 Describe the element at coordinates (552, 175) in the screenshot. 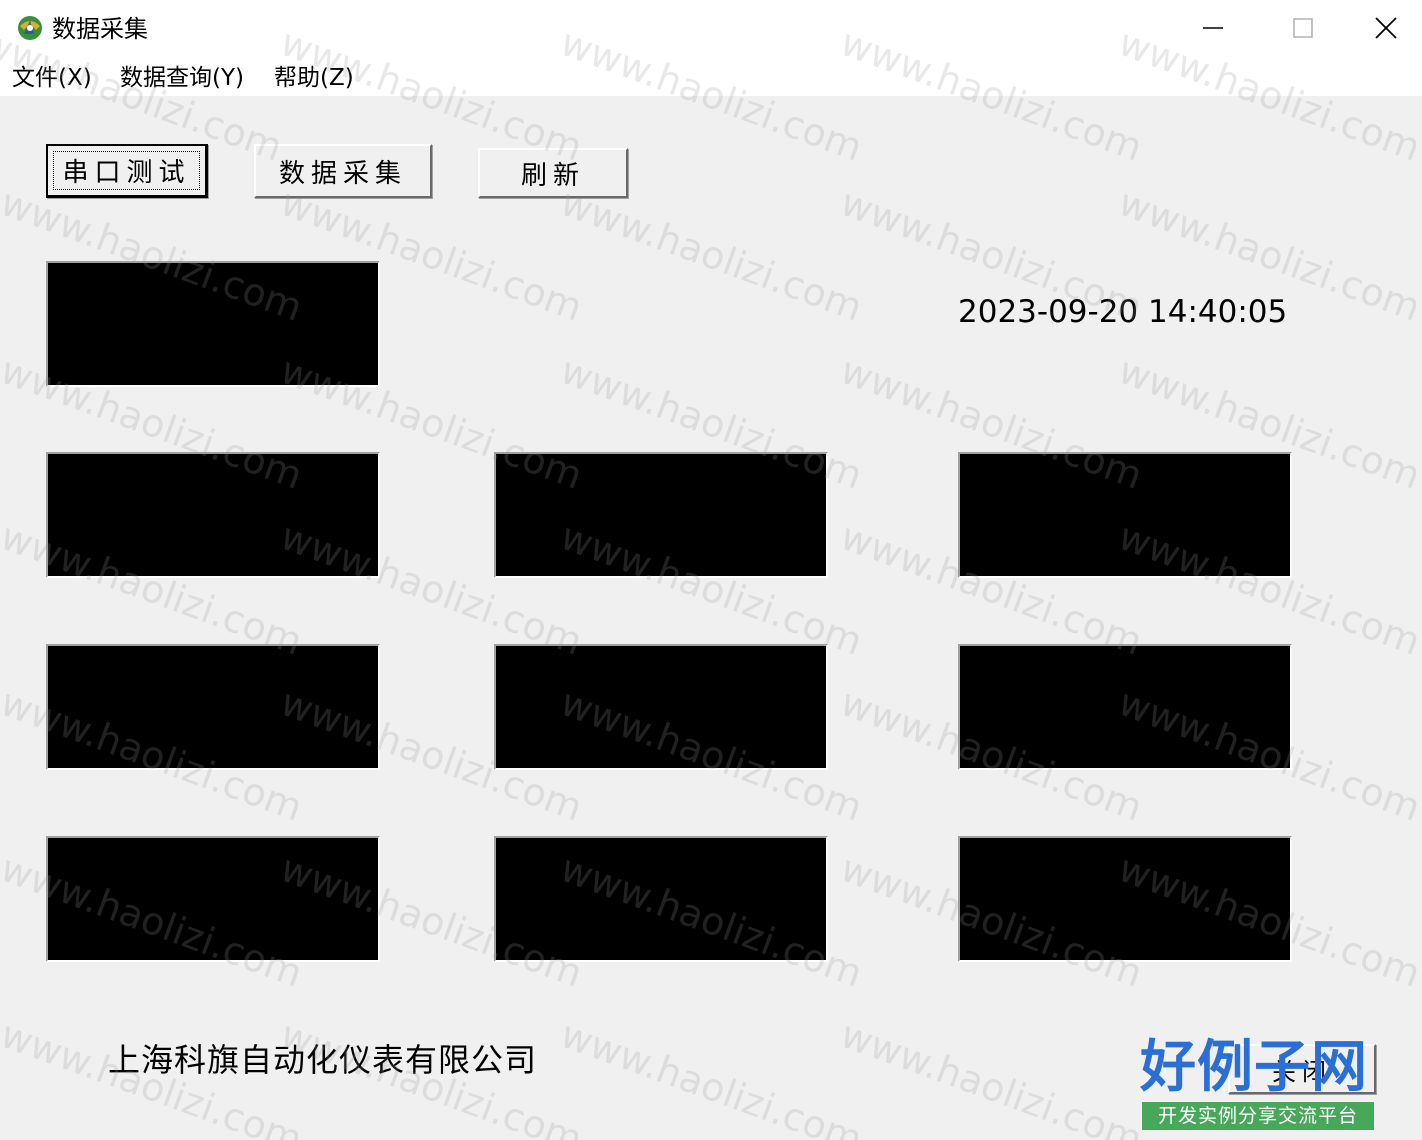

I see `refresh-label: 刷新` at that location.